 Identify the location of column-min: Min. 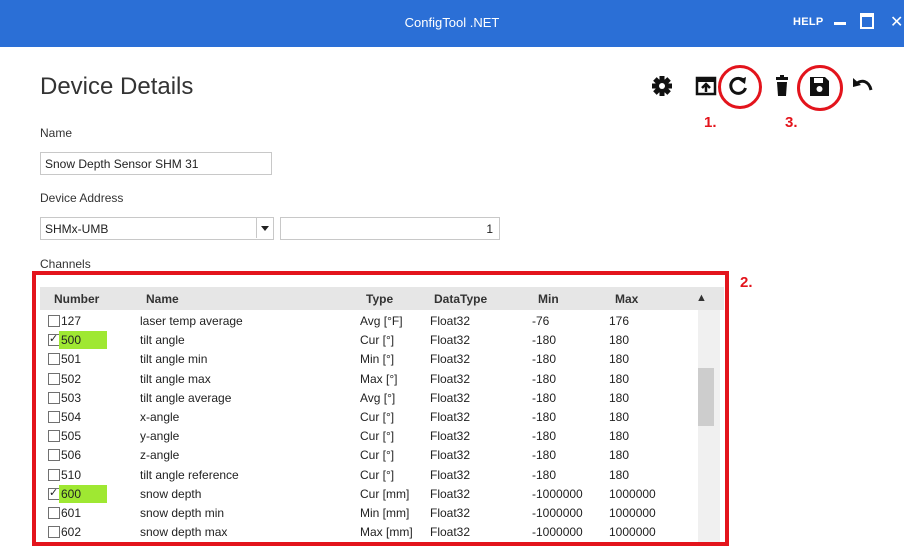
(548, 299).